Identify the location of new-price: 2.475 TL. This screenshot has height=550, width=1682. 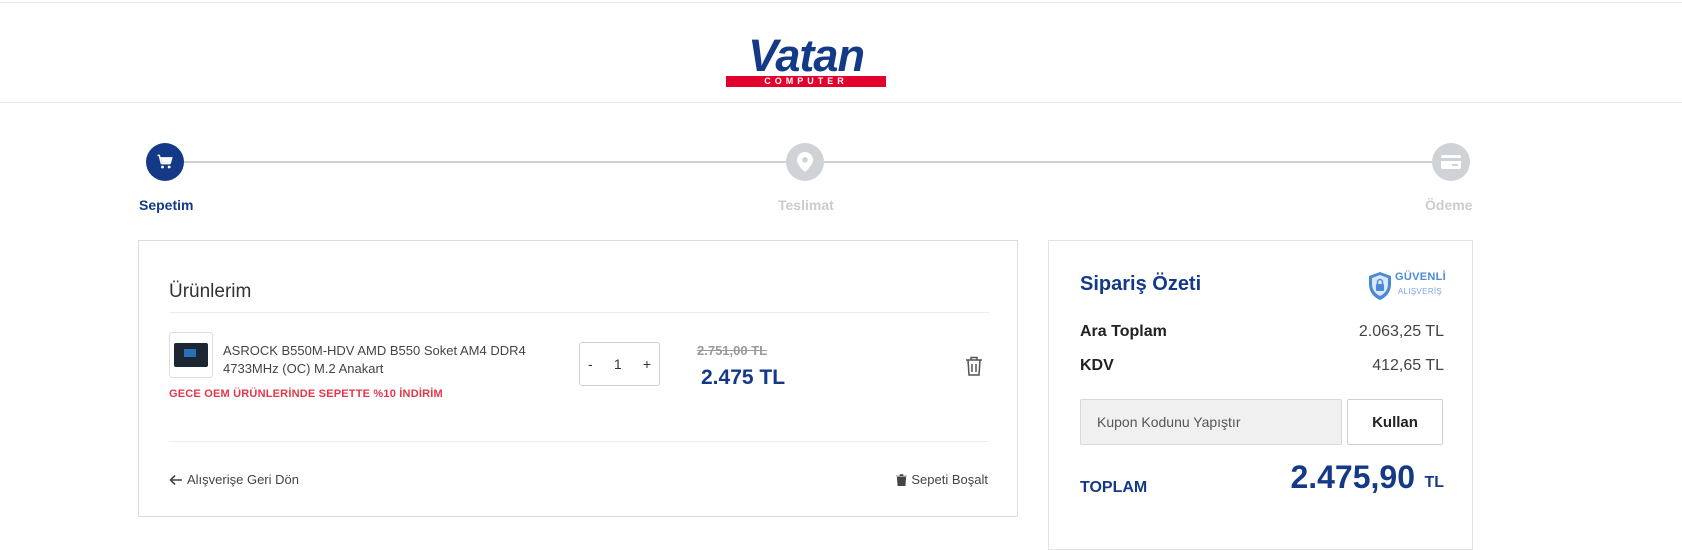
(743, 377).